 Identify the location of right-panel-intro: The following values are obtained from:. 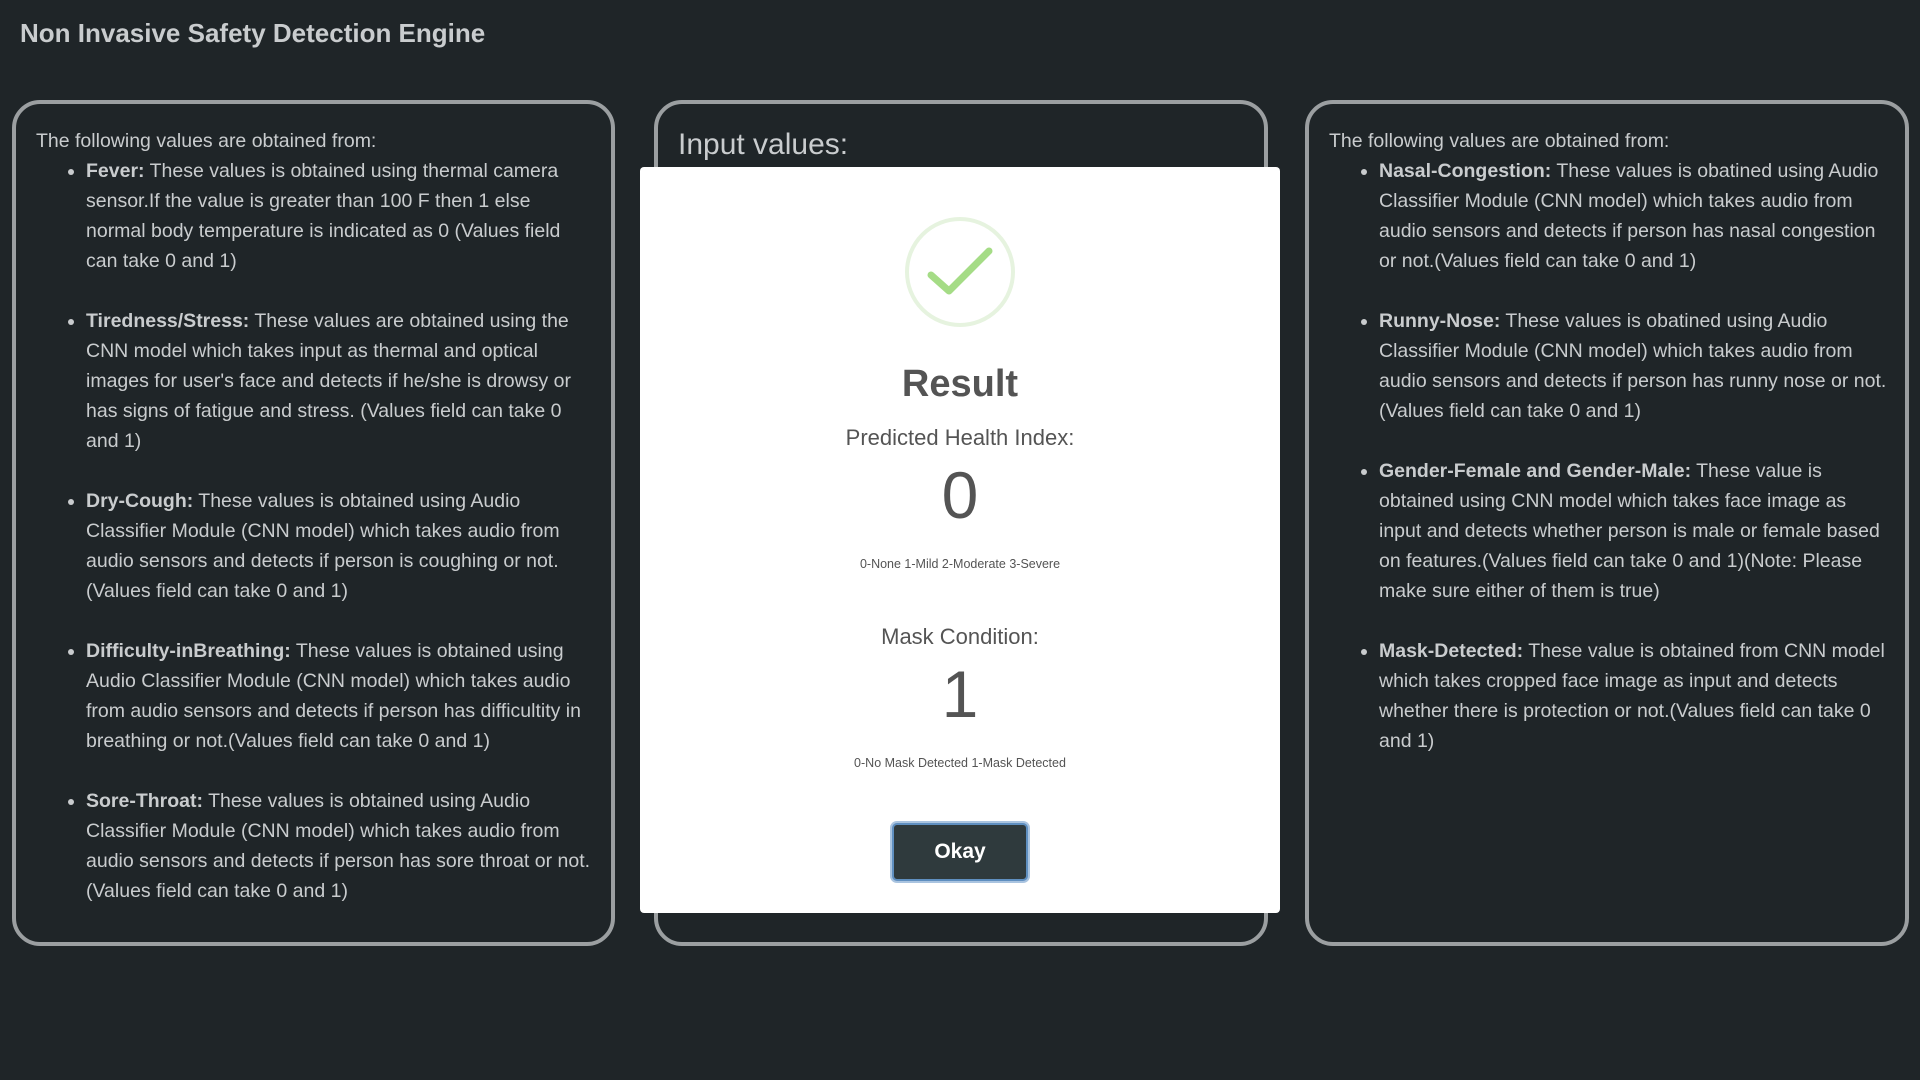
(1499, 141).